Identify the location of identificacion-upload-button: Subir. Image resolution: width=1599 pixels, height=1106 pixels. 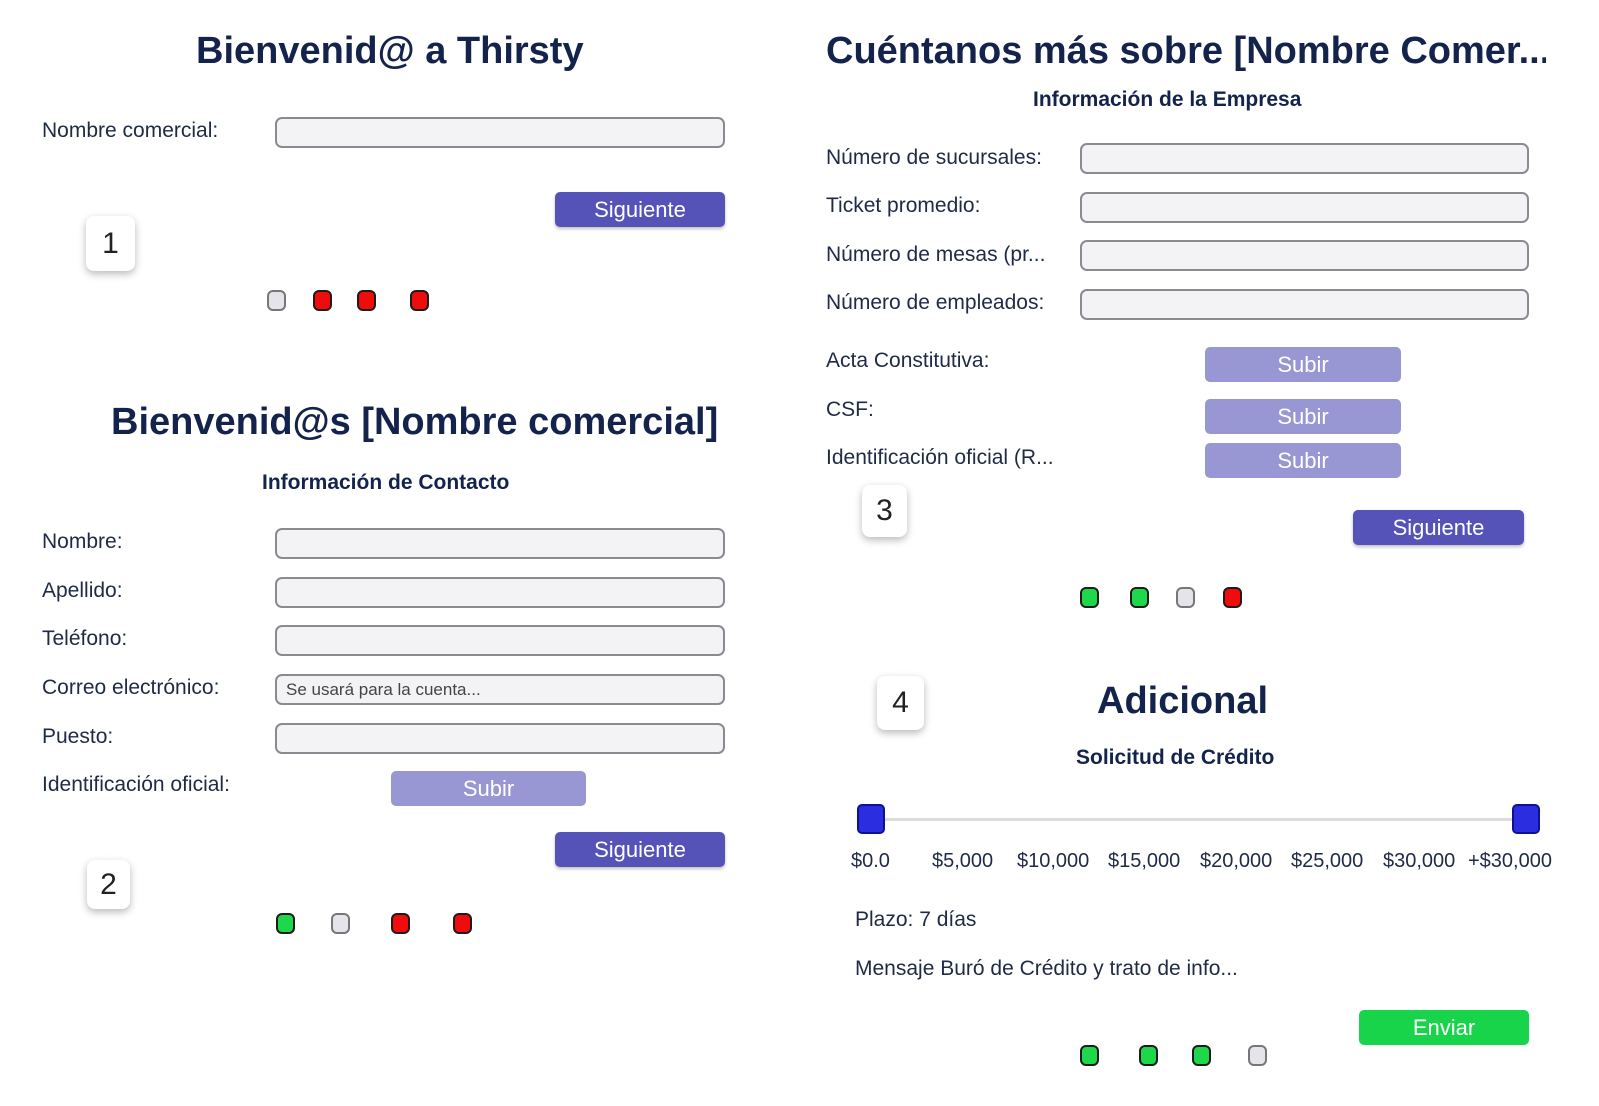
(488, 788).